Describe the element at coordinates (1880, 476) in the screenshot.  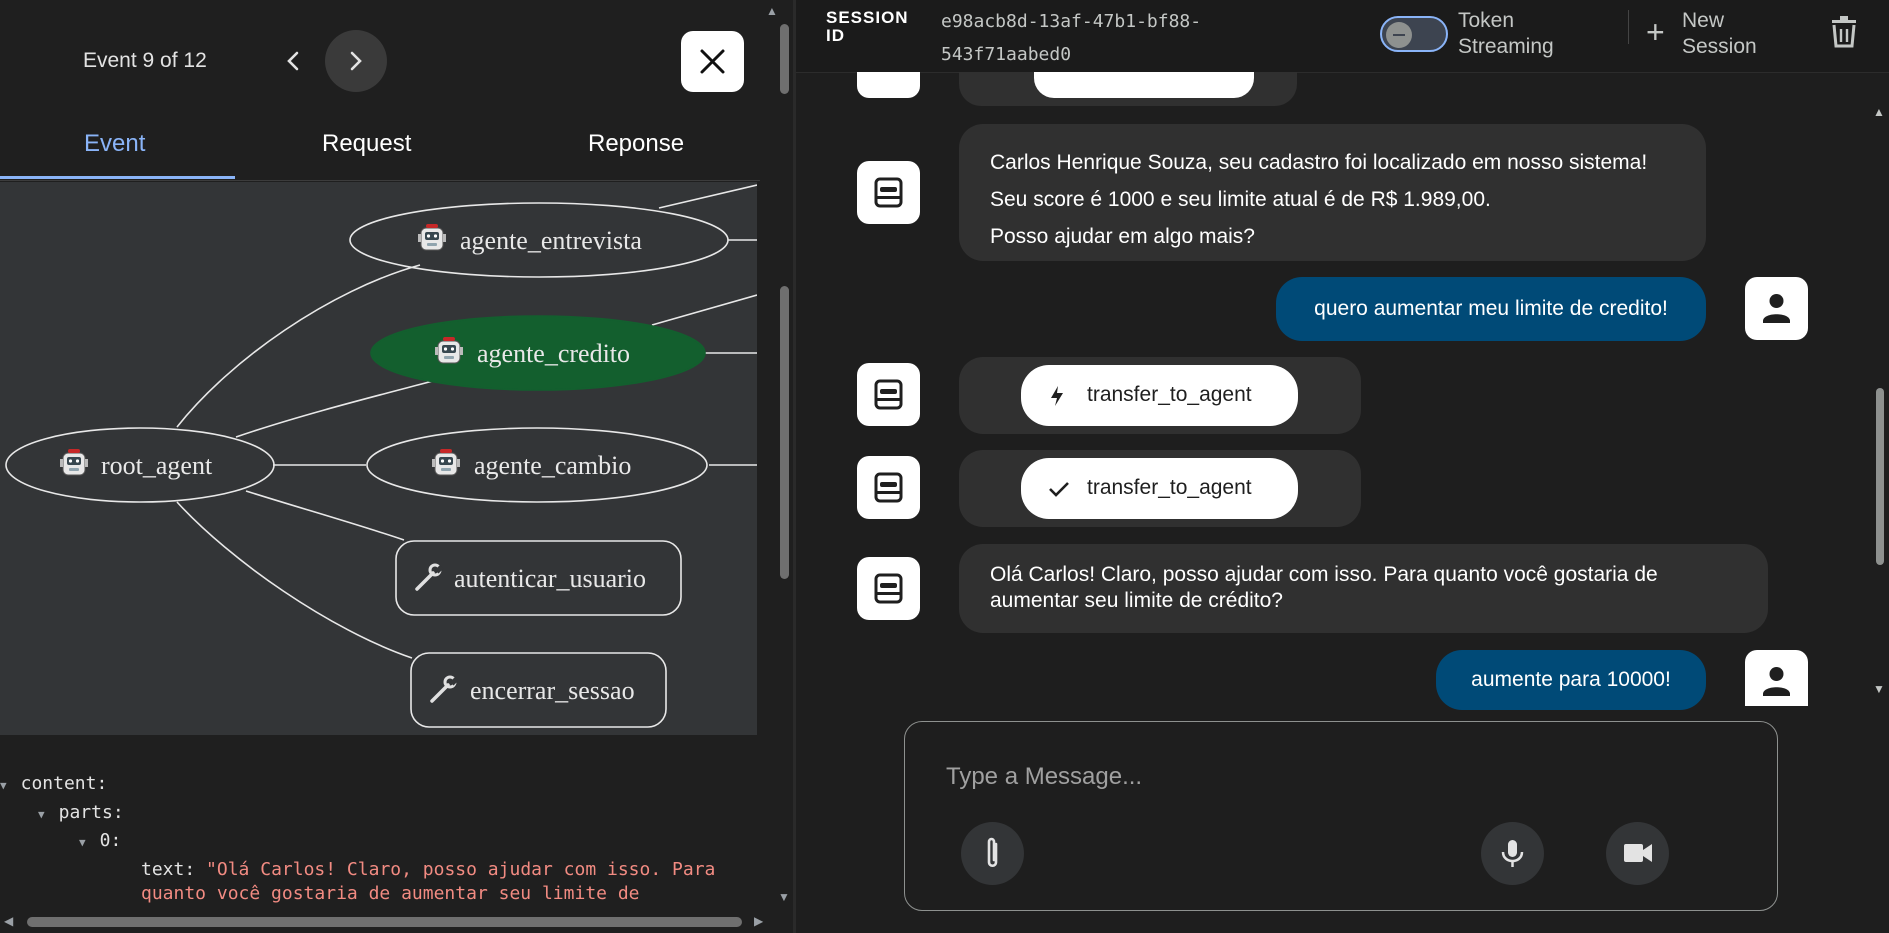
I see `chat-scrollbar-thumb` at that location.